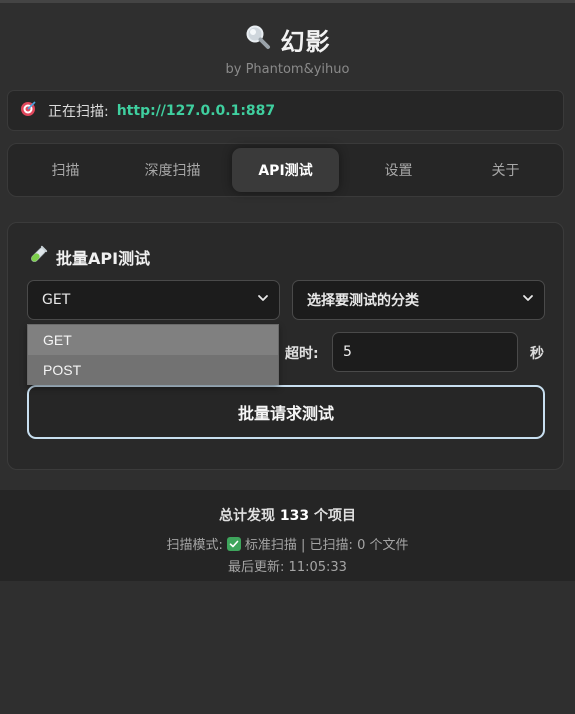 This screenshot has height=714, width=575. I want to click on total-prefix: 总计发现, so click(247, 516).